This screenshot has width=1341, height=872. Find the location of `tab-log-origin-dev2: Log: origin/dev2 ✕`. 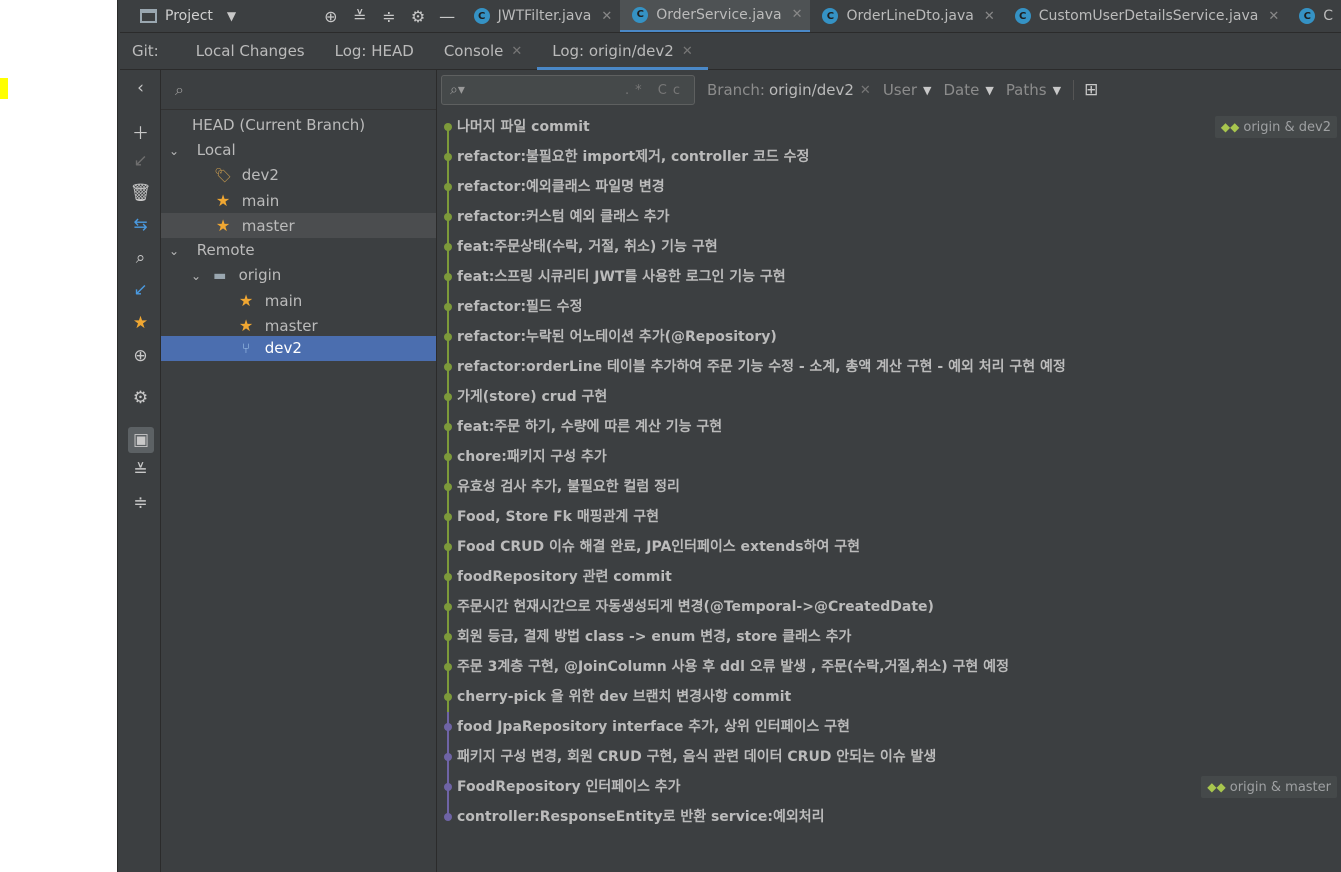

tab-log-origin-dev2: Log: origin/dev2 ✕ is located at coordinates (622, 51).